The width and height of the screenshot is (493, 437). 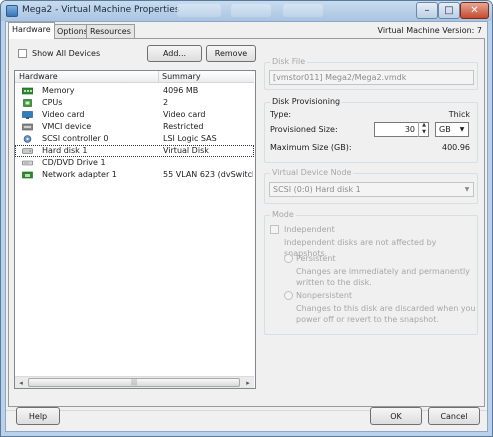 I want to click on minimize-button: –, so click(x=427, y=10).